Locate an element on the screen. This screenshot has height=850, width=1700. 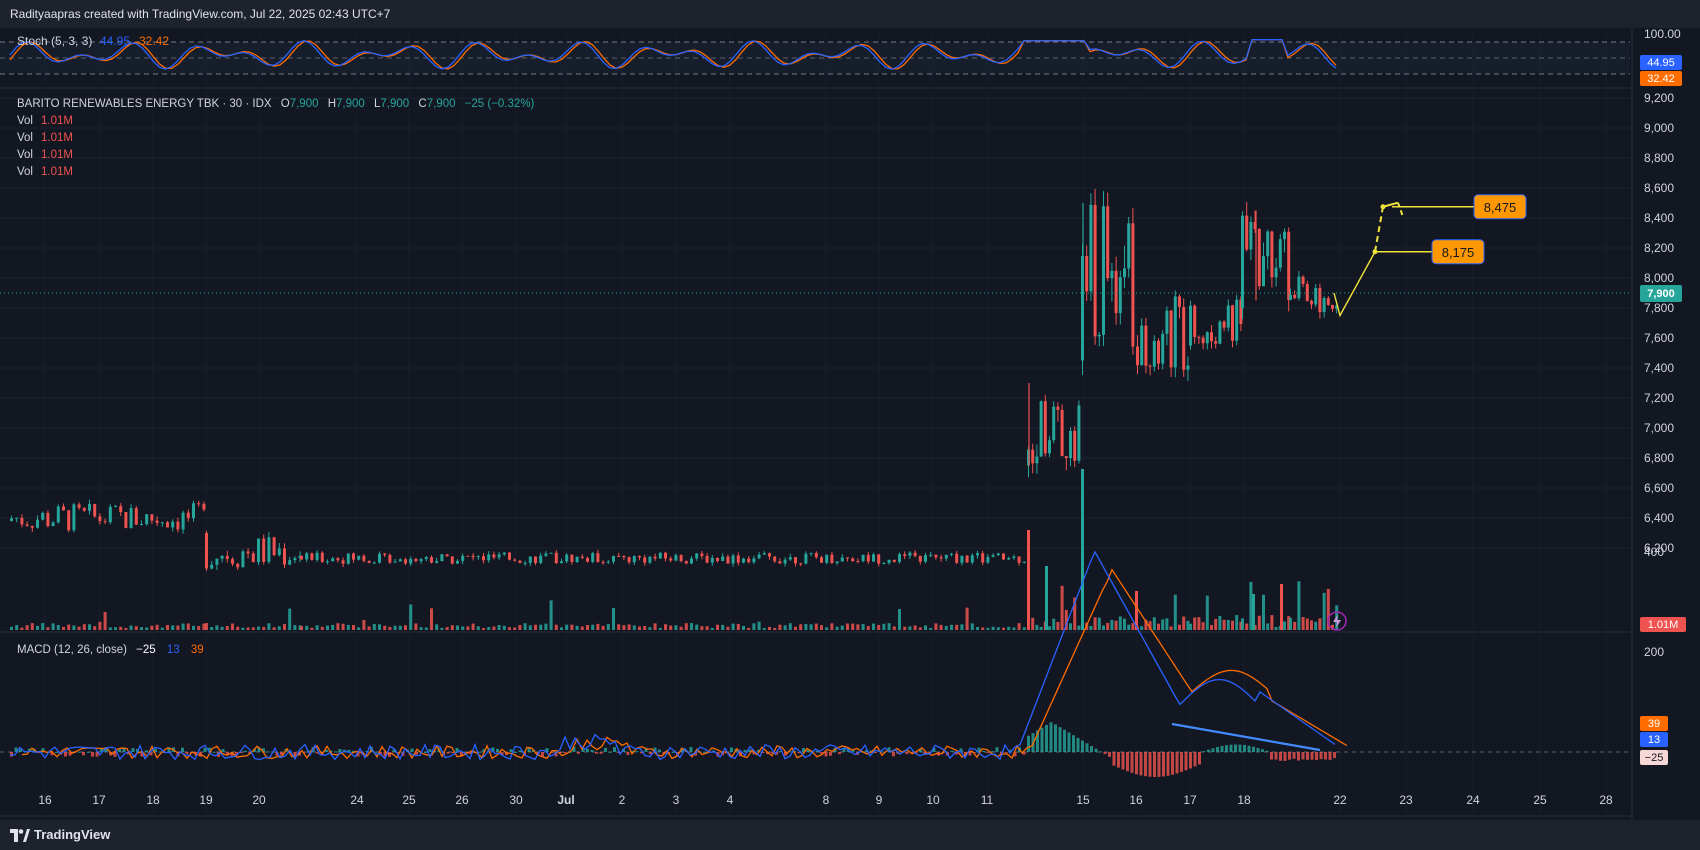
macd-signal-badge: 39 is located at coordinates (1654, 724).